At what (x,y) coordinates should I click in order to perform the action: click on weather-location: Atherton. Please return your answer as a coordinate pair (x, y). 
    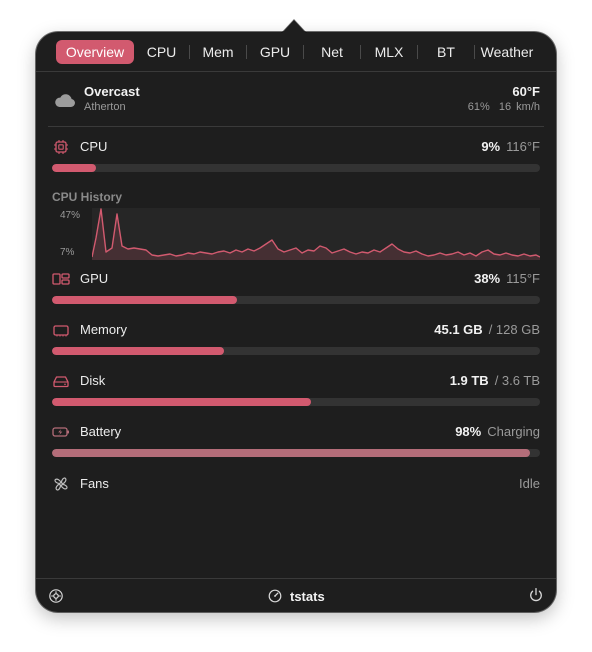
    Looking at the image, I should click on (105, 107).